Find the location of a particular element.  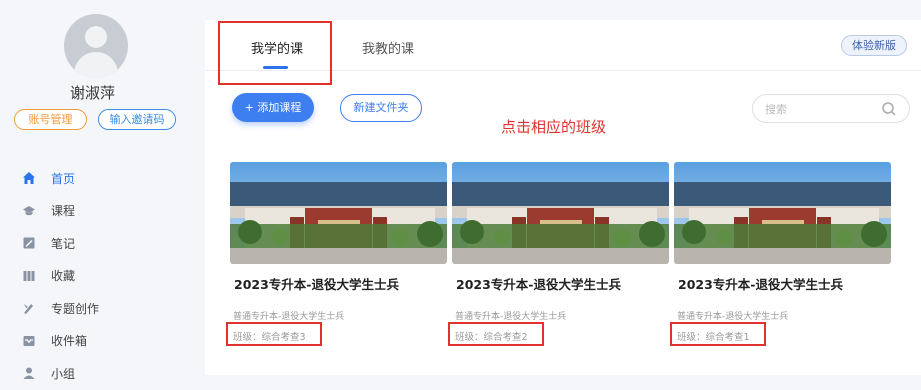

try-new-version-button: 体验新版 is located at coordinates (874, 45).